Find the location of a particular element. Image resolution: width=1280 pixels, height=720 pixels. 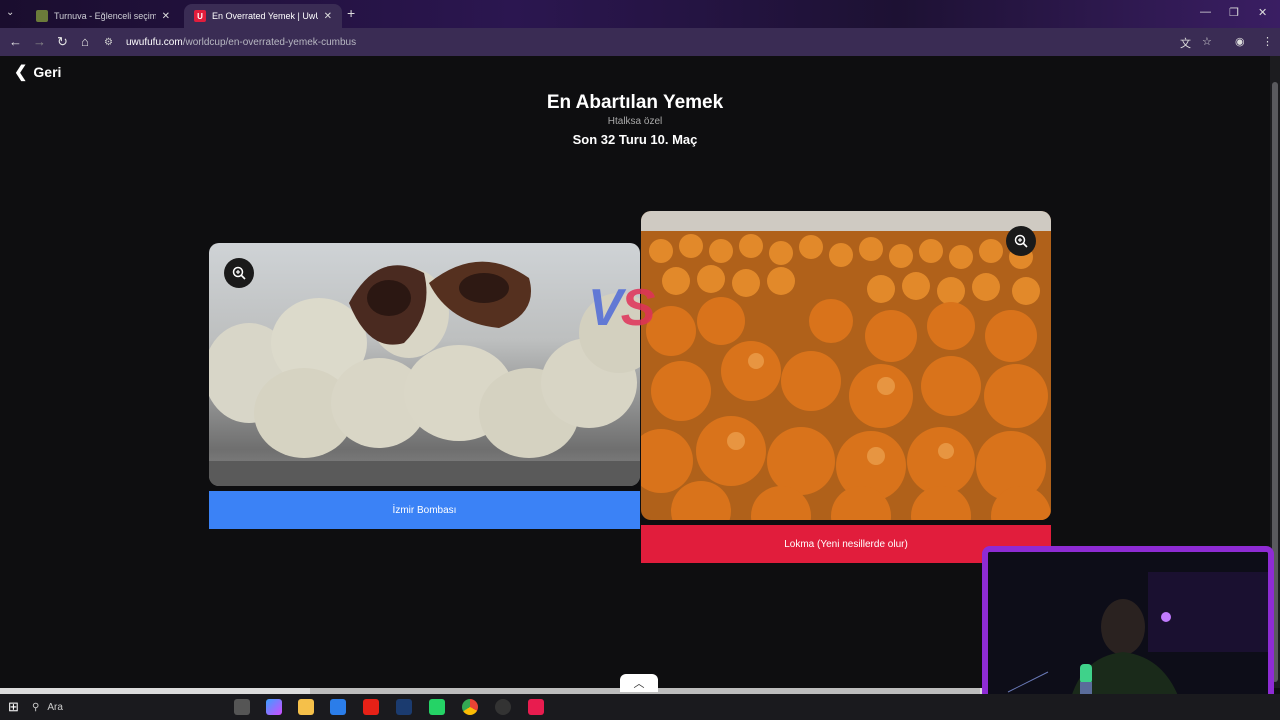

close-window-icon: ✕ is located at coordinates (1262, 12).